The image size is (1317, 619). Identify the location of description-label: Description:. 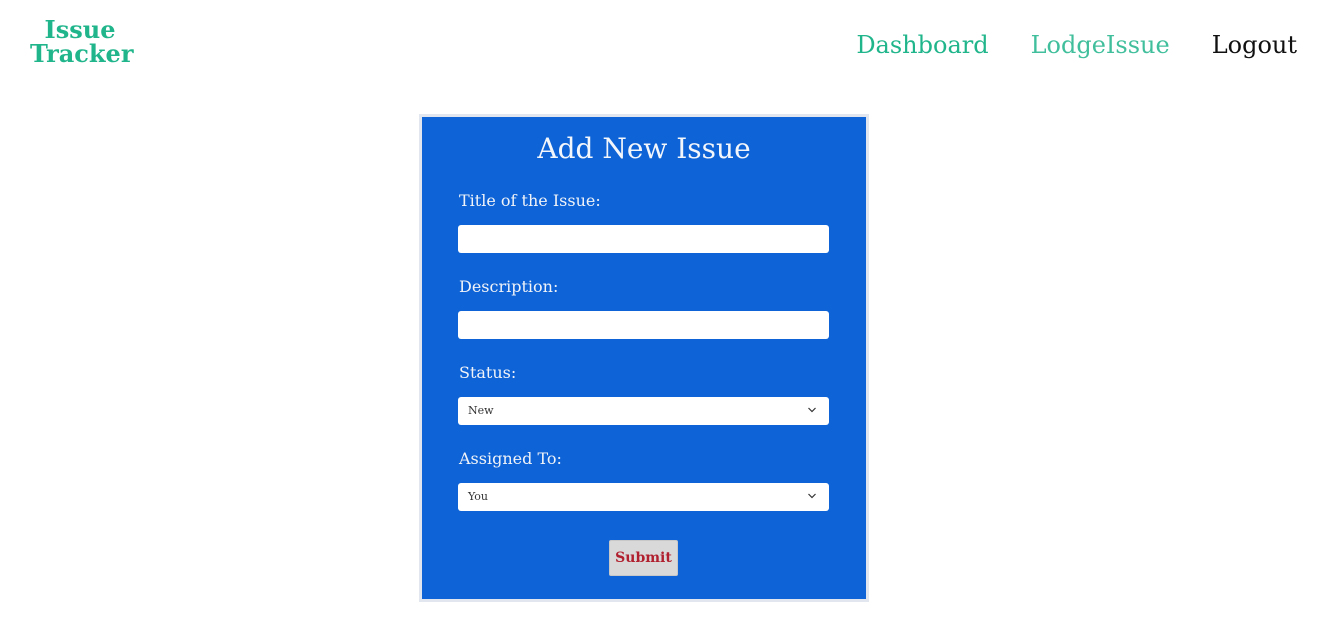
(509, 286).